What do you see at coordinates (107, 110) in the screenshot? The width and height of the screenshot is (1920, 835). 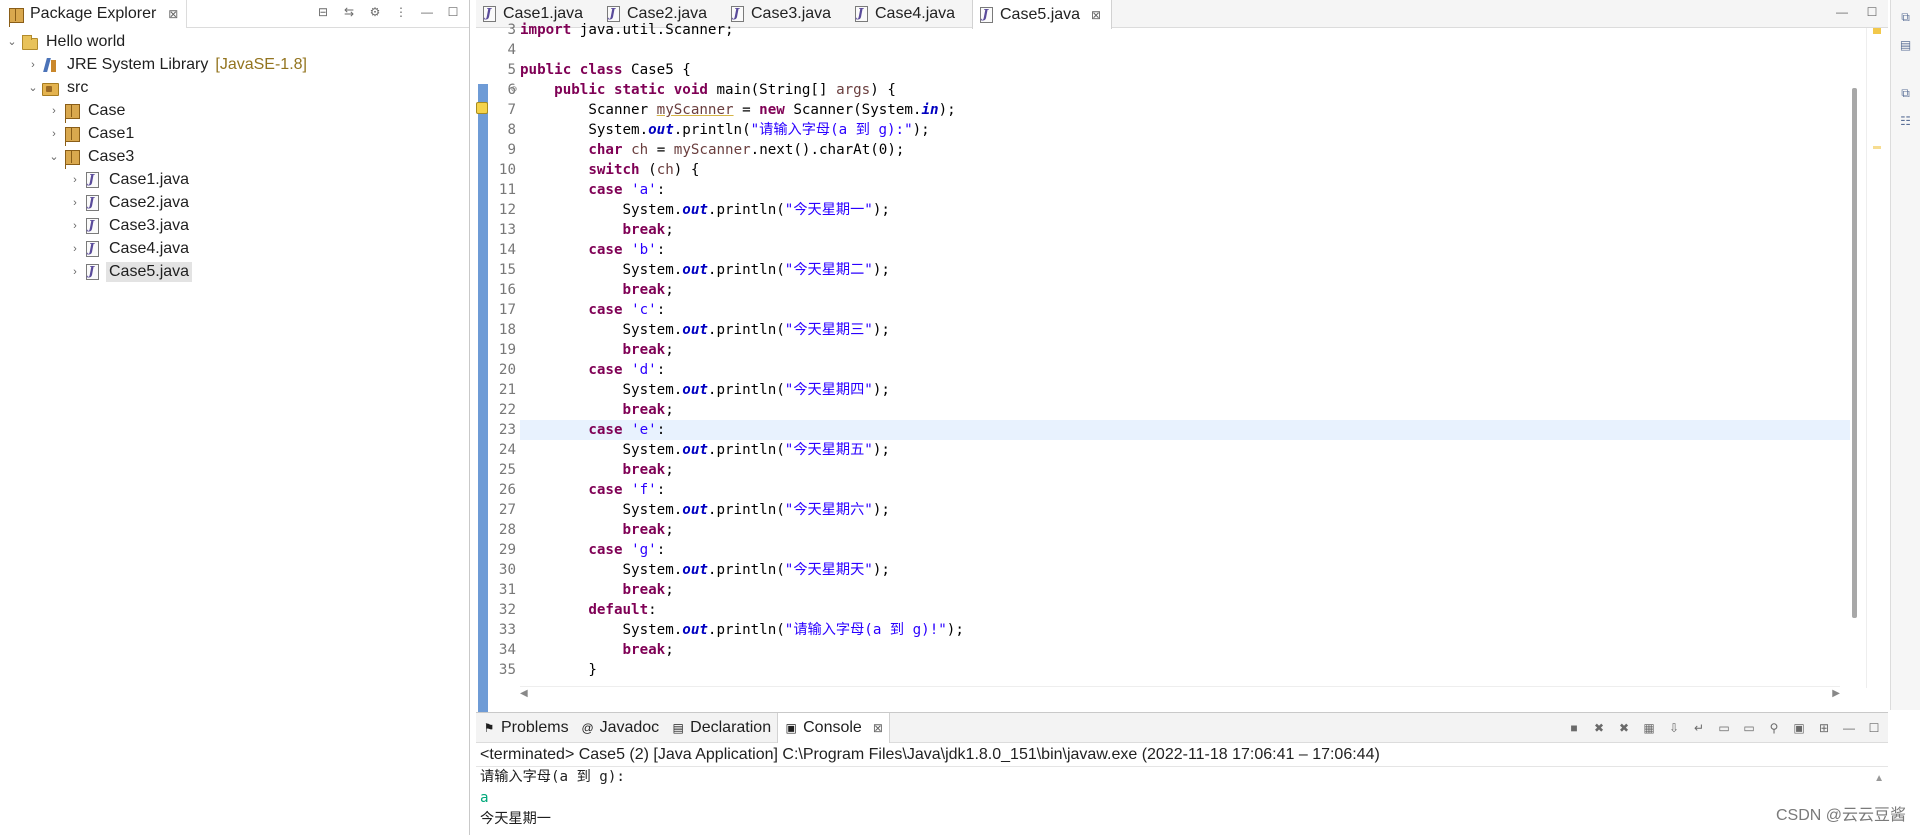 I see `tree-item-label: Case` at bounding box center [107, 110].